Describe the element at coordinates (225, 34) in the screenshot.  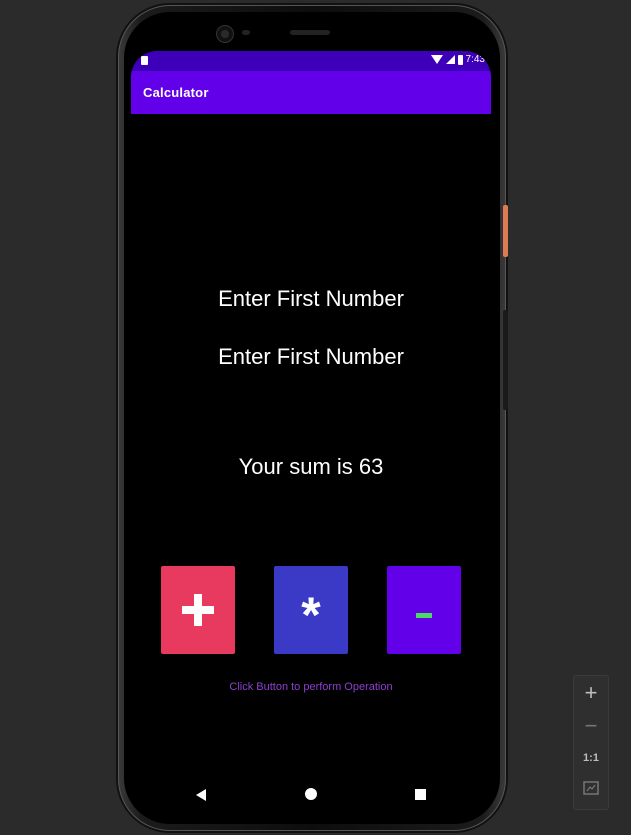
I see `front-camera-icon` at that location.